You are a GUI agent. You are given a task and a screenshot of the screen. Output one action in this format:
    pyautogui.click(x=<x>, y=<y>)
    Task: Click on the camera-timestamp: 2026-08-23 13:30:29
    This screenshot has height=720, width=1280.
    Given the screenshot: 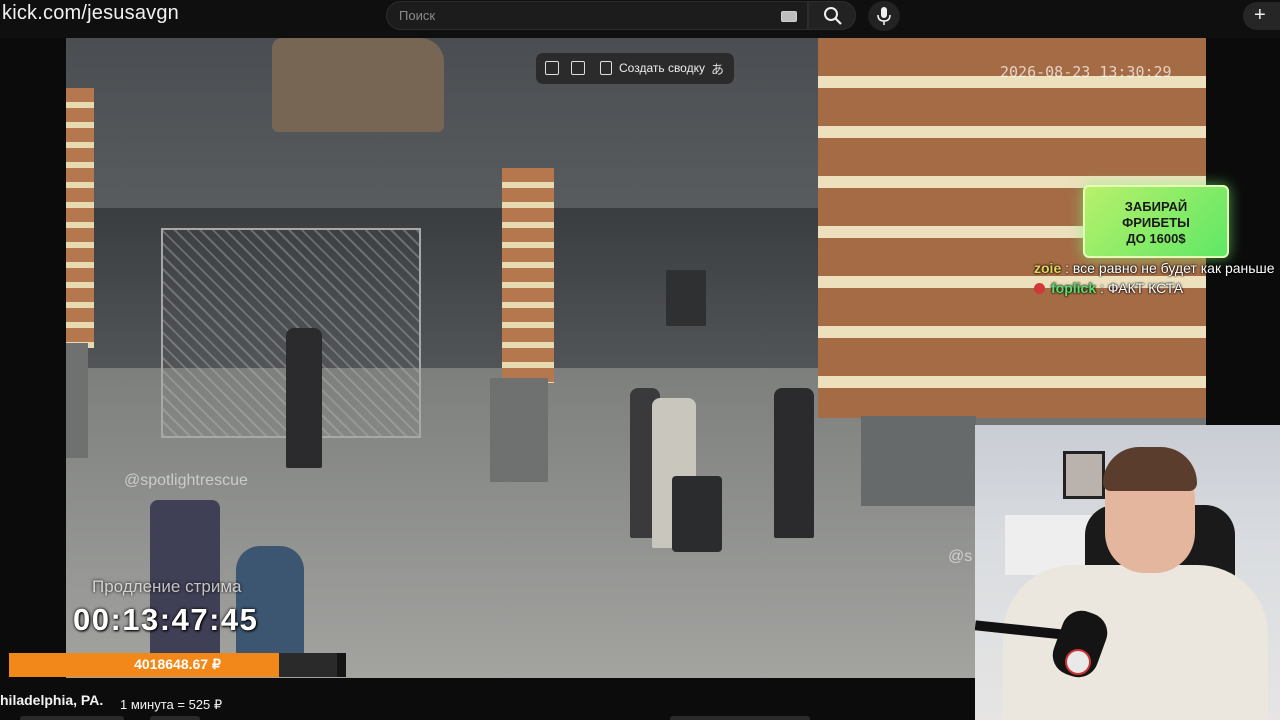 What is the action you would take?
    pyautogui.click(x=1086, y=72)
    